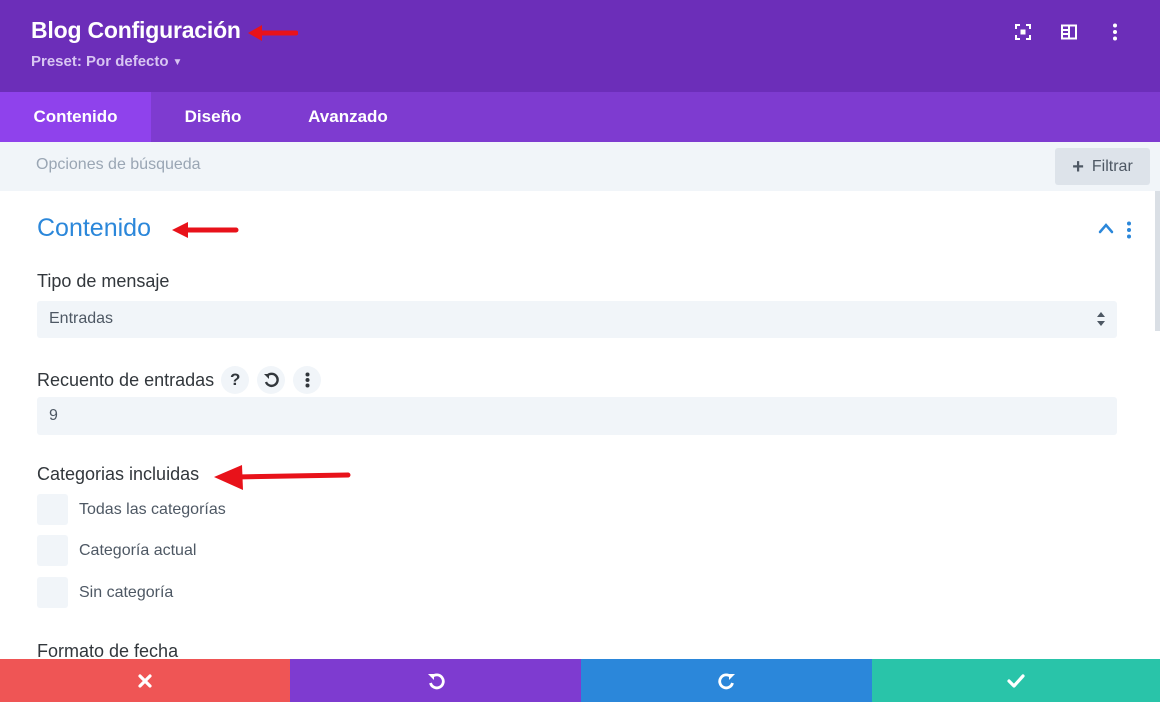 The height and width of the screenshot is (702, 1160). I want to click on category-option-uncategorized: Sin categoría, so click(105, 592).